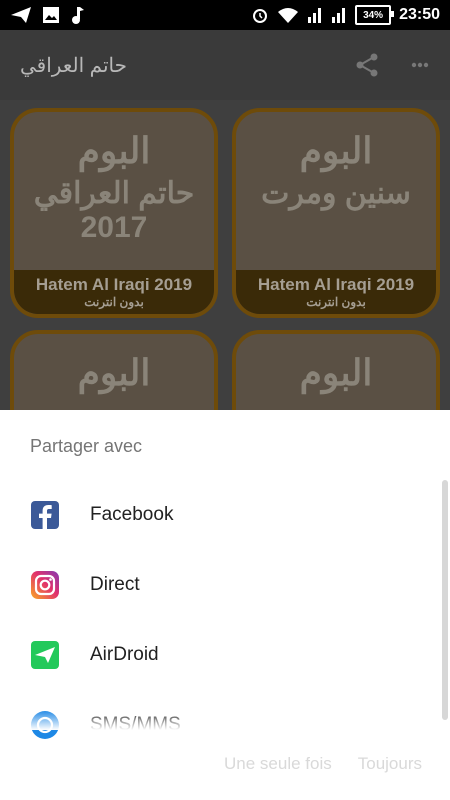 The width and height of the screenshot is (450, 800). I want to click on more-options-icon, so click(420, 65).